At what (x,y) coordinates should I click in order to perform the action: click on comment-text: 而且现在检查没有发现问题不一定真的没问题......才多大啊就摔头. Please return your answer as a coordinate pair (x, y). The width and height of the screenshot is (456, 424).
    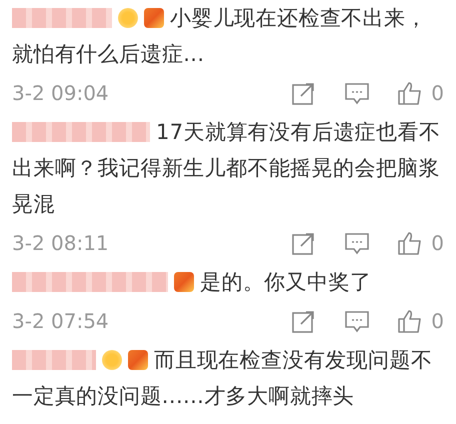
    Looking at the image, I should click on (223, 378).